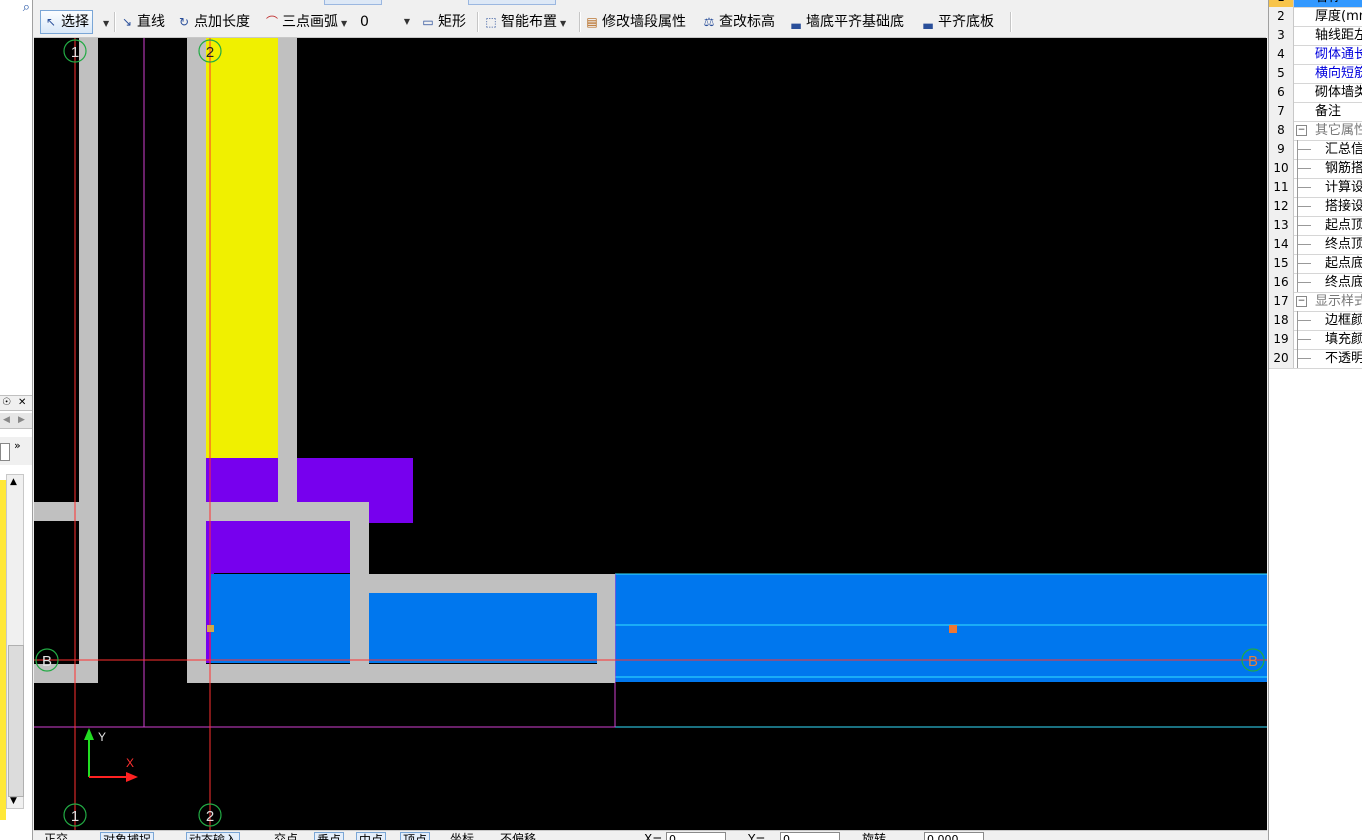 This screenshot has height=840, width=1362. Describe the element at coordinates (810, 836) in the screenshot. I see `y-input: 0` at that location.